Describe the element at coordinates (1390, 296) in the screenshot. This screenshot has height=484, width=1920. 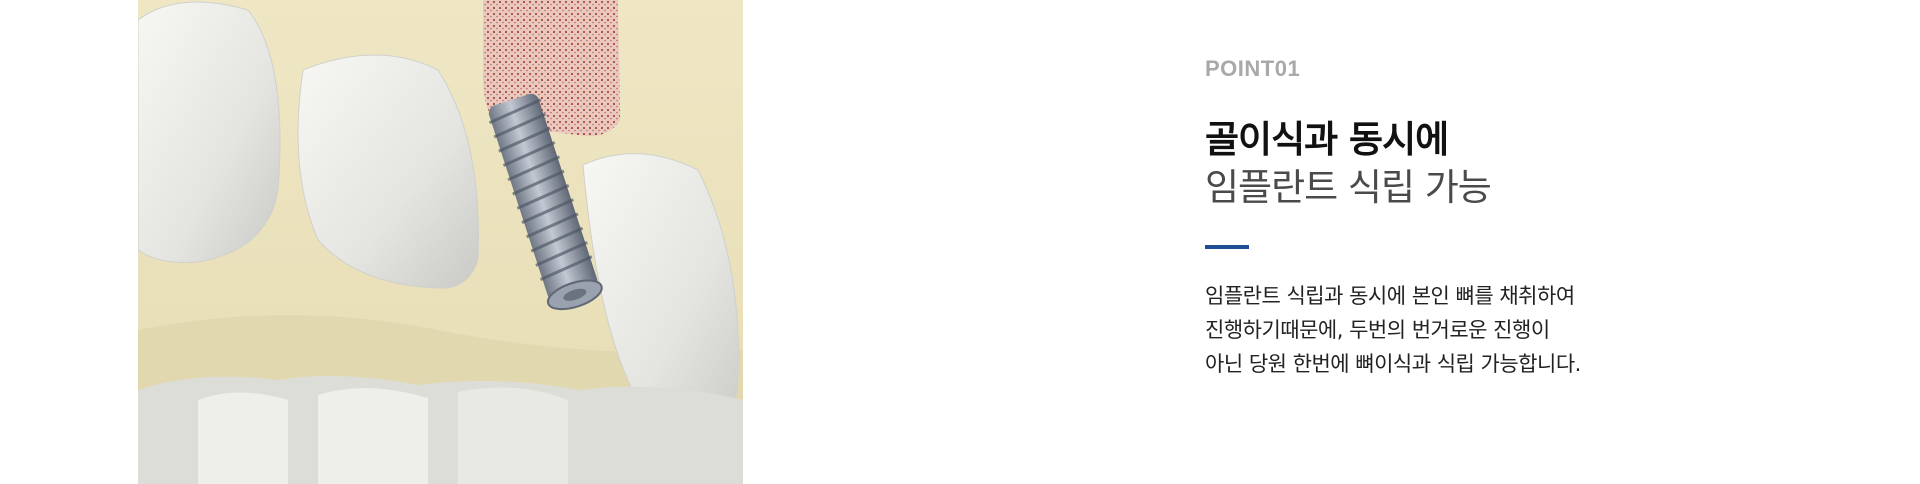
I see `description-line-1: 임플란트 식립과 동시에 본인 뼈를 채취하여` at that location.